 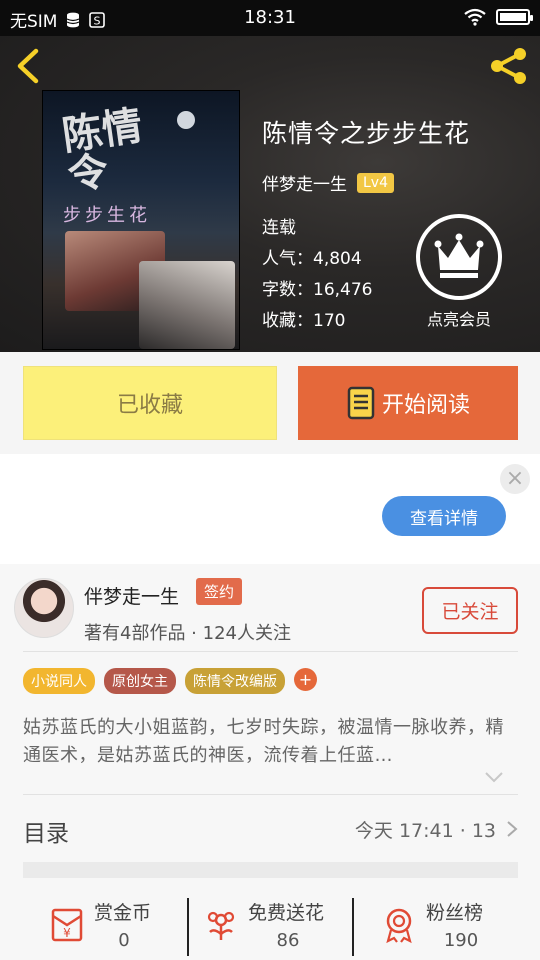 I want to click on bottom-stats-bar: ¥ 赏金币 0 免费送花 86 粉丝榜 190, so click(x=270, y=925).